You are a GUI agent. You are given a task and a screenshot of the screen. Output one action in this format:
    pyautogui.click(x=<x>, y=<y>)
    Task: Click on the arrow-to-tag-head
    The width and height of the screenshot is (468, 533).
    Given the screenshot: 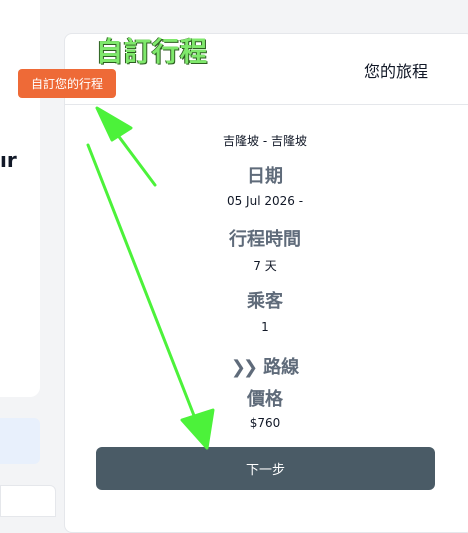 What is the action you would take?
    pyautogui.click(x=114, y=124)
    